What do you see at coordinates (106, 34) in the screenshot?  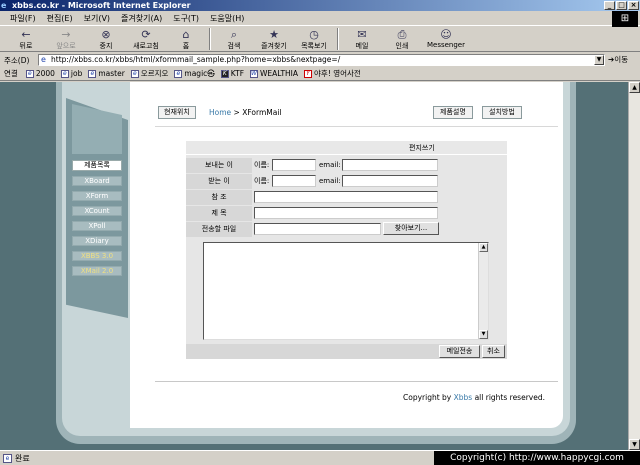 I see `stop-icon: ⊗` at bounding box center [106, 34].